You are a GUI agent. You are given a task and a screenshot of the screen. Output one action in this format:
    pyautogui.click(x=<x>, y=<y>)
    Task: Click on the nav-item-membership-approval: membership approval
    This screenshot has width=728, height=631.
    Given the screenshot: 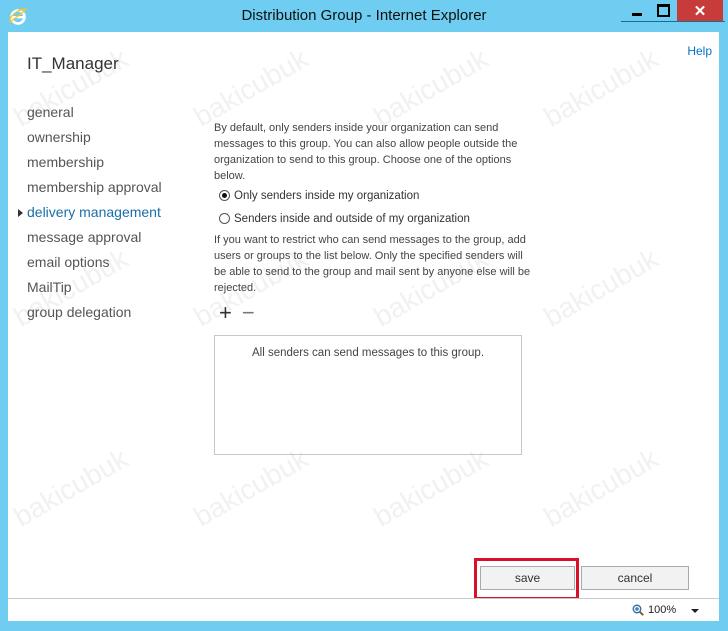 What is the action you would take?
    pyautogui.click(x=98, y=189)
    